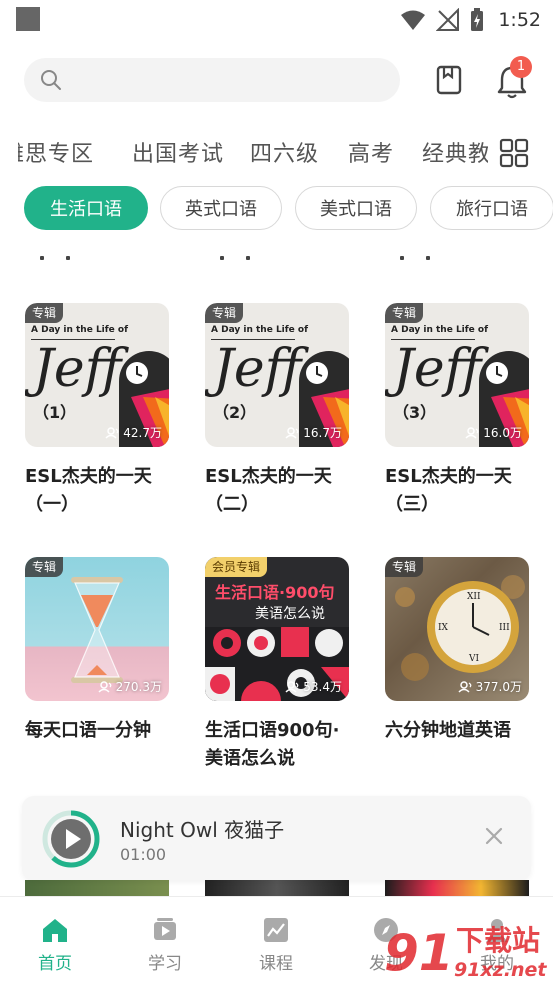 This screenshot has height=987, width=553. What do you see at coordinates (521, 67) in the screenshot?
I see `notification-badge: 1` at bounding box center [521, 67].